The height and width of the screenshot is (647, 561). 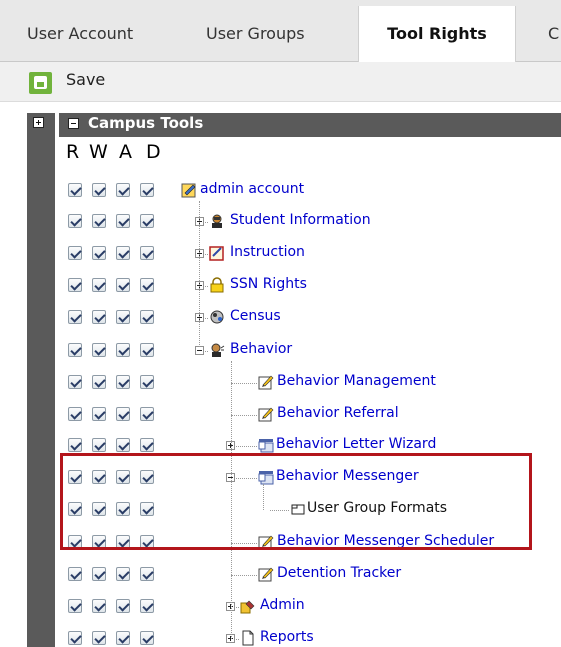 What do you see at coordinates (75, 190) in the screenshot?
I see `checkbox-read-admin-account` at bounding box center [75, 190].